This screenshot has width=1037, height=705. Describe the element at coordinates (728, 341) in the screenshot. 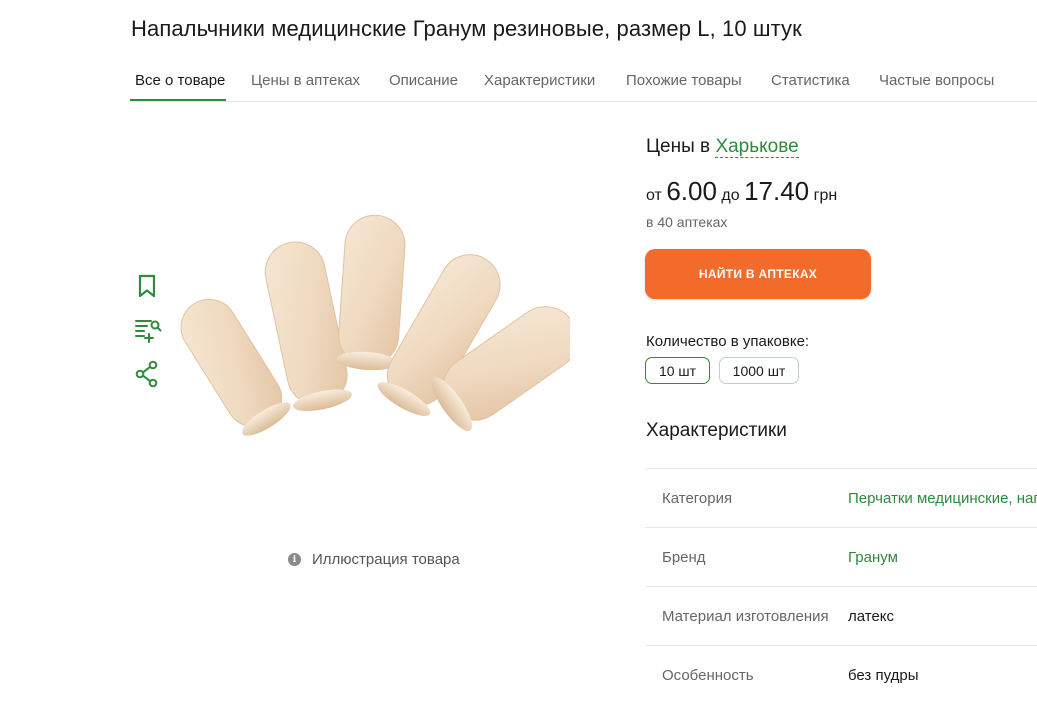

I see `quantity-label: Количество в упаковке:` at that location.